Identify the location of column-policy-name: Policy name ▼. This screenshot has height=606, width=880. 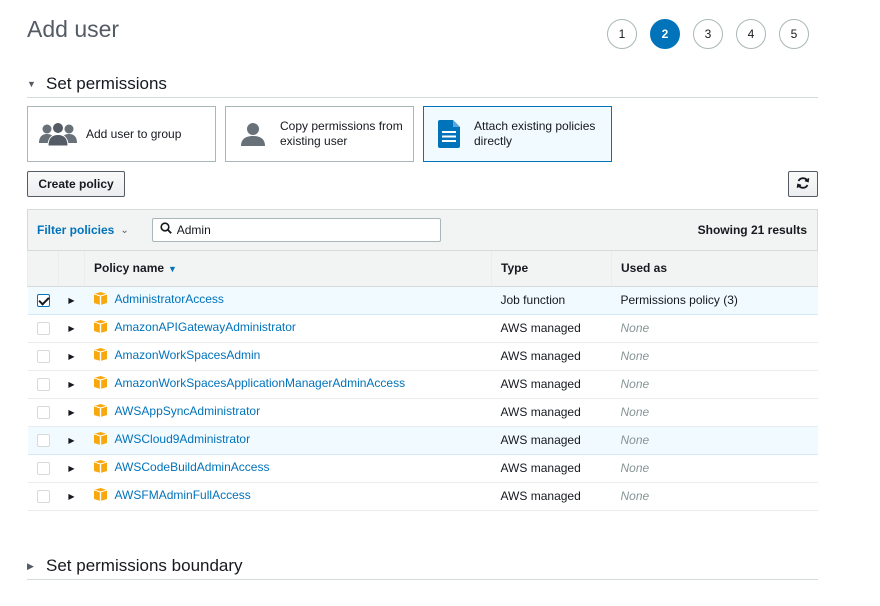
(288, 269).